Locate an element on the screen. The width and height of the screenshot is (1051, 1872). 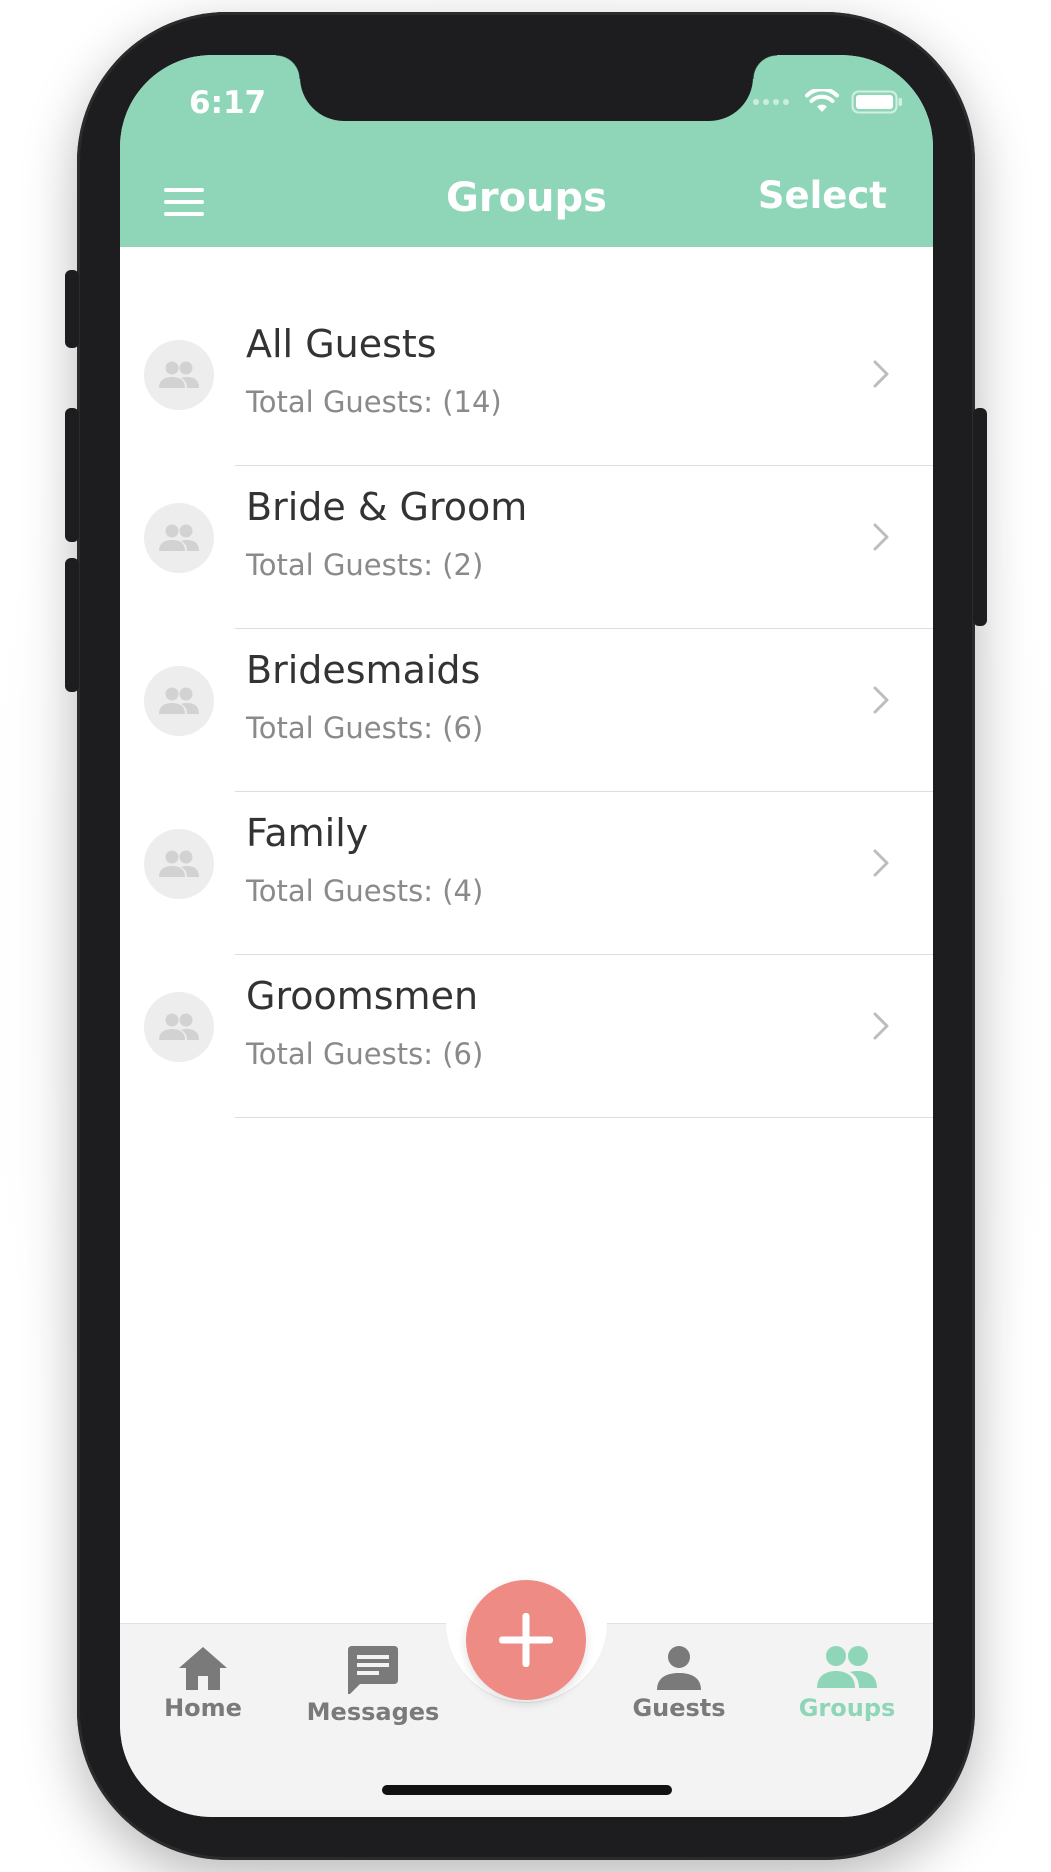
wifi-icon is located at coordinates (822, 100).